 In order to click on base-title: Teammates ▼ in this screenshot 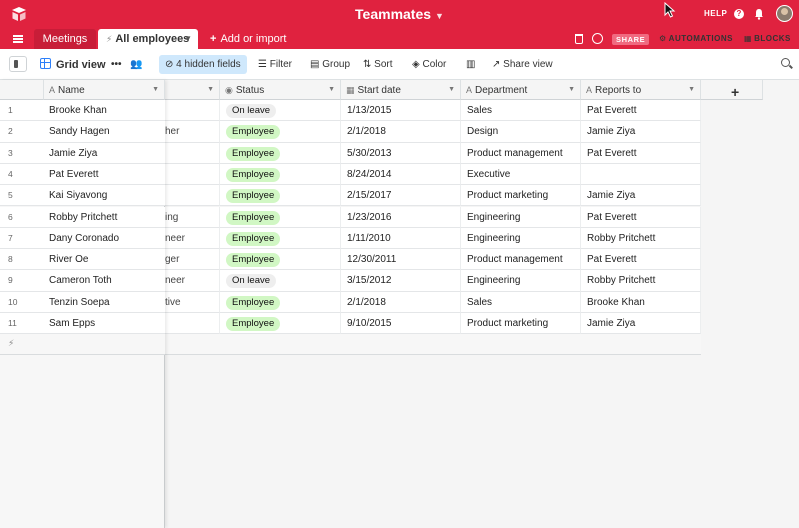, I will do `click(399, 14)`.